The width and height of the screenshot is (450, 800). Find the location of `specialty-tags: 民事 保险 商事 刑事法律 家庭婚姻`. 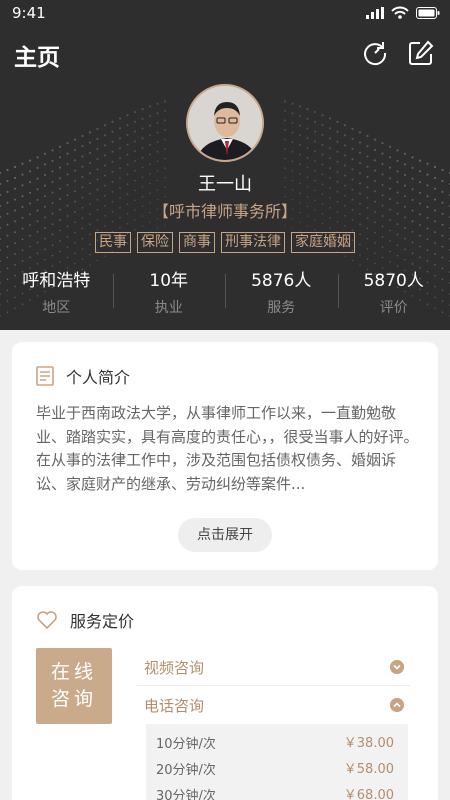

specialty-tags: 民事 保险 商事 刑事法律 家庭婚姻 is located at coordinates (225, 242).